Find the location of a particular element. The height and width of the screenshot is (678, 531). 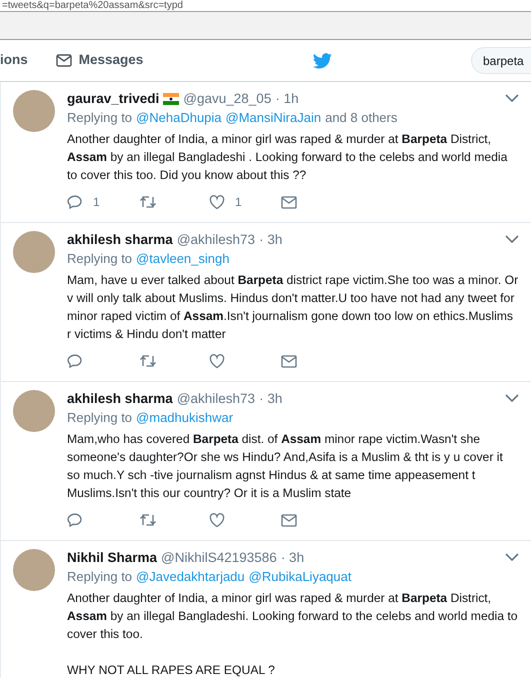

nav-tab: ions is located at coordinates (14, 60).